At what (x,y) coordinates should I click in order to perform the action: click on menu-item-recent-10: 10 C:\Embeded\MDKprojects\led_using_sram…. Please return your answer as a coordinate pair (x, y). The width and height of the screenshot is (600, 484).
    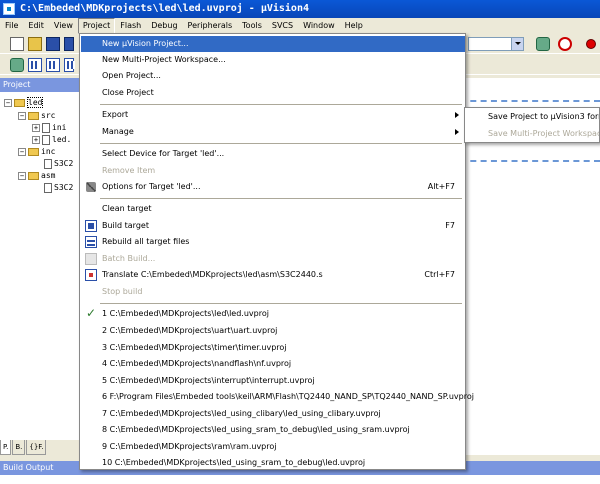
    Looking at the image, I should click on (273, 463).